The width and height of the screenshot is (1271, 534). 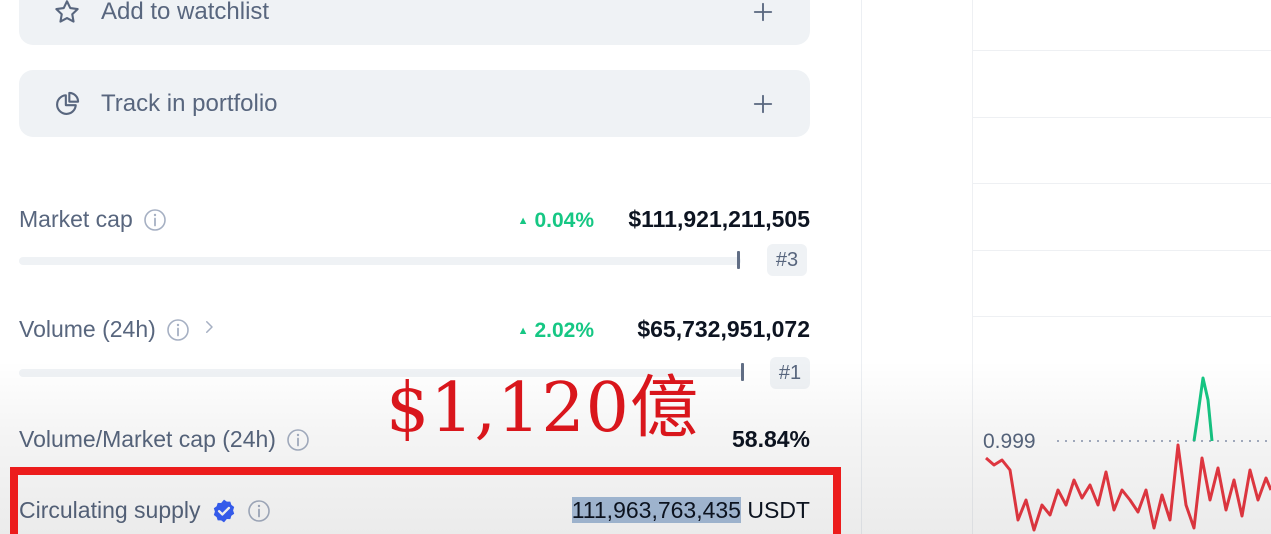 I want to click on volume-market-cap-label: Volume/Market cap (24h), so click(x=164, y=439).